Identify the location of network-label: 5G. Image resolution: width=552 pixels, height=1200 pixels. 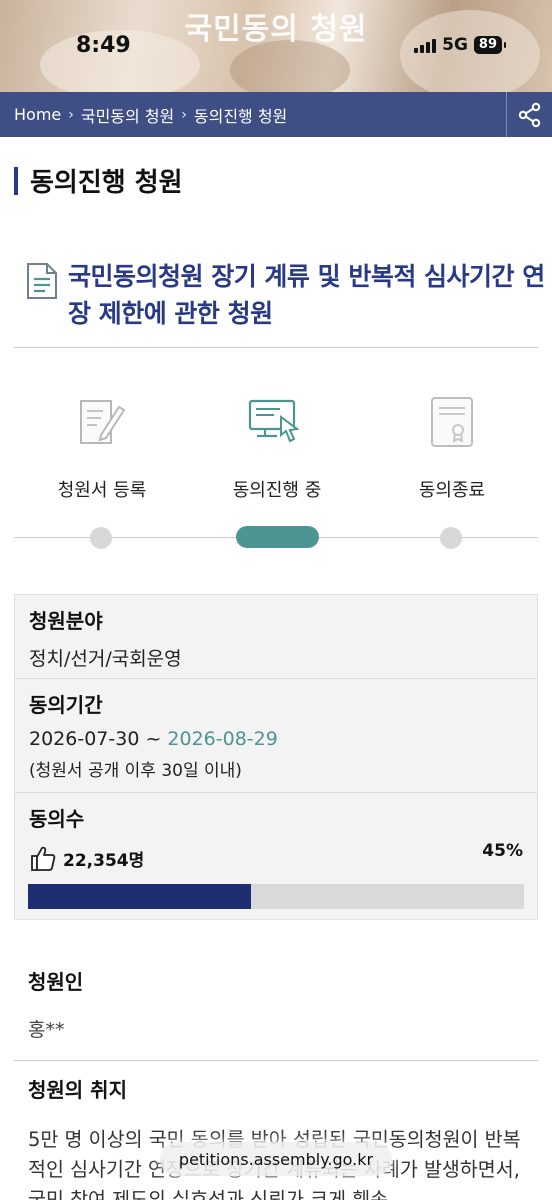
(455, 45).